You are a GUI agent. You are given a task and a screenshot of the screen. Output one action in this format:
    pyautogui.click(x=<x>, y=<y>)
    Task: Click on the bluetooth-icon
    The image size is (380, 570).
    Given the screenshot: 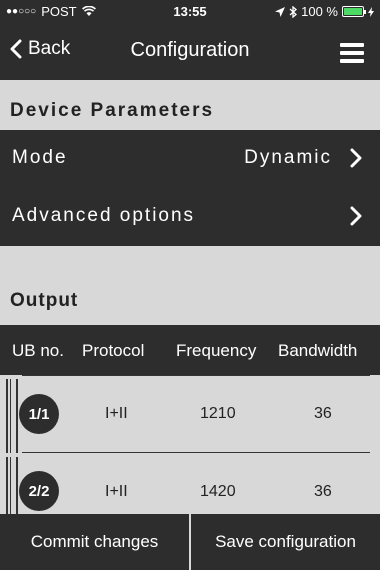 What is the action you would take?
    pyautogui.click(x=293, y=11)
    